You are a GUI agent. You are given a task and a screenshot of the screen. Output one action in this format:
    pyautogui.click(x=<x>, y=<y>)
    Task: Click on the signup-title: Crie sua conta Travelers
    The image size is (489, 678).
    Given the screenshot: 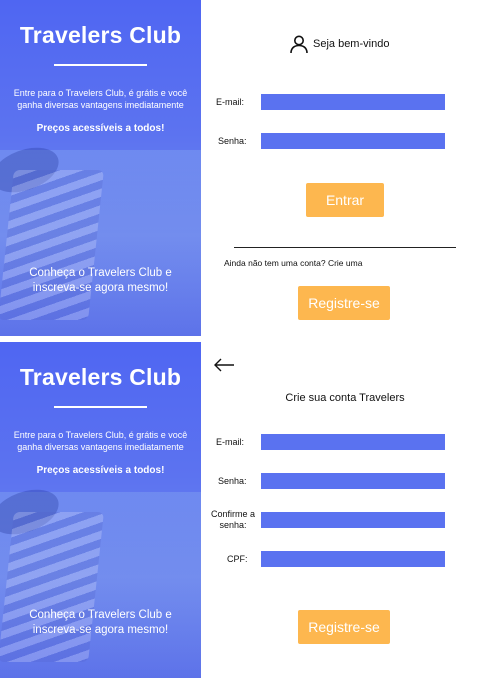 What is the action you would take?
    pyautogui.click(x=345, y=398)
    